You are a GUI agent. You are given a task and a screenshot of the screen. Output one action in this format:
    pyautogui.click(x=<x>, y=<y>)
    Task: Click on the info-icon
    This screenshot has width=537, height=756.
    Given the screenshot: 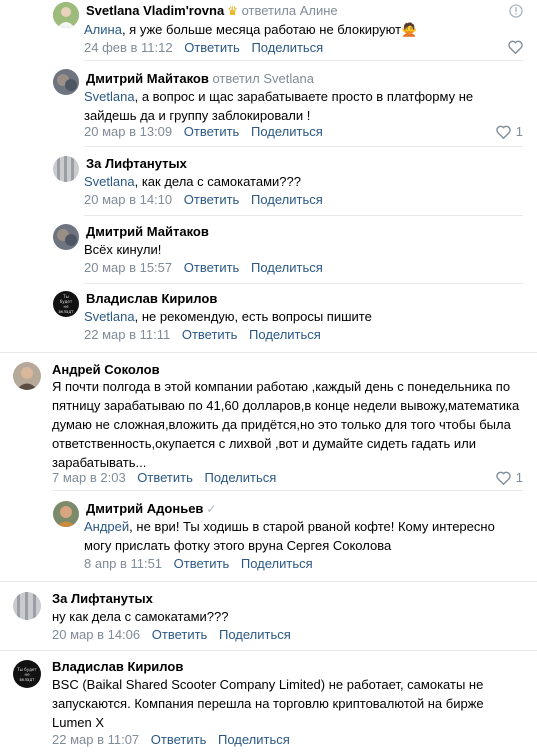 What is the action you would take?
    pyautogui.click(x=516, y=11)
    